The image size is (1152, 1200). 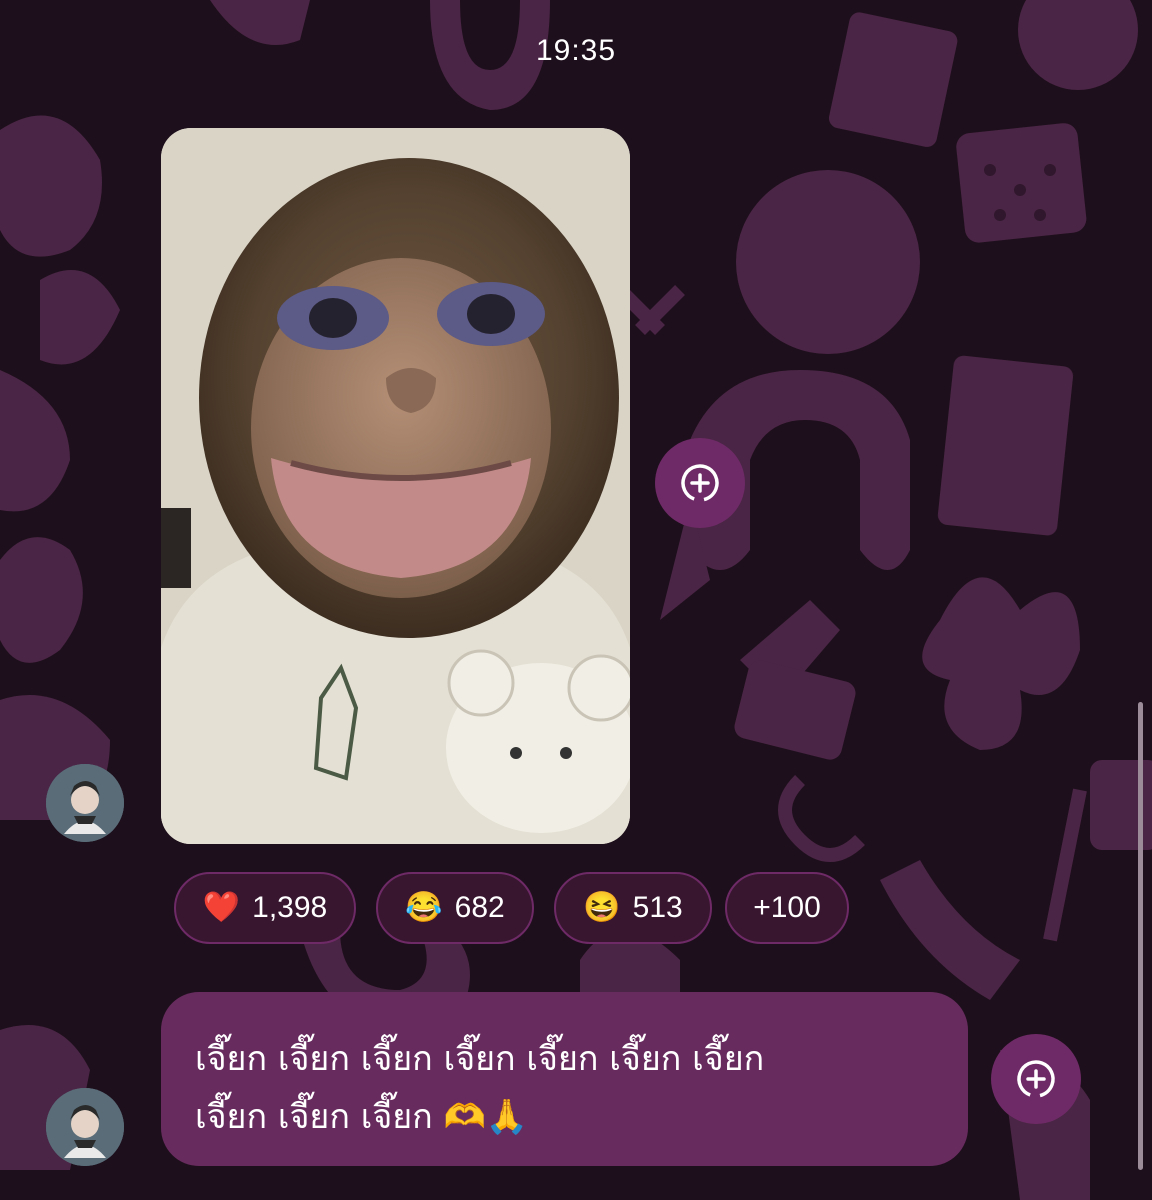 I want to click on reaction-more-count: +100, so click(x=787, y=907).